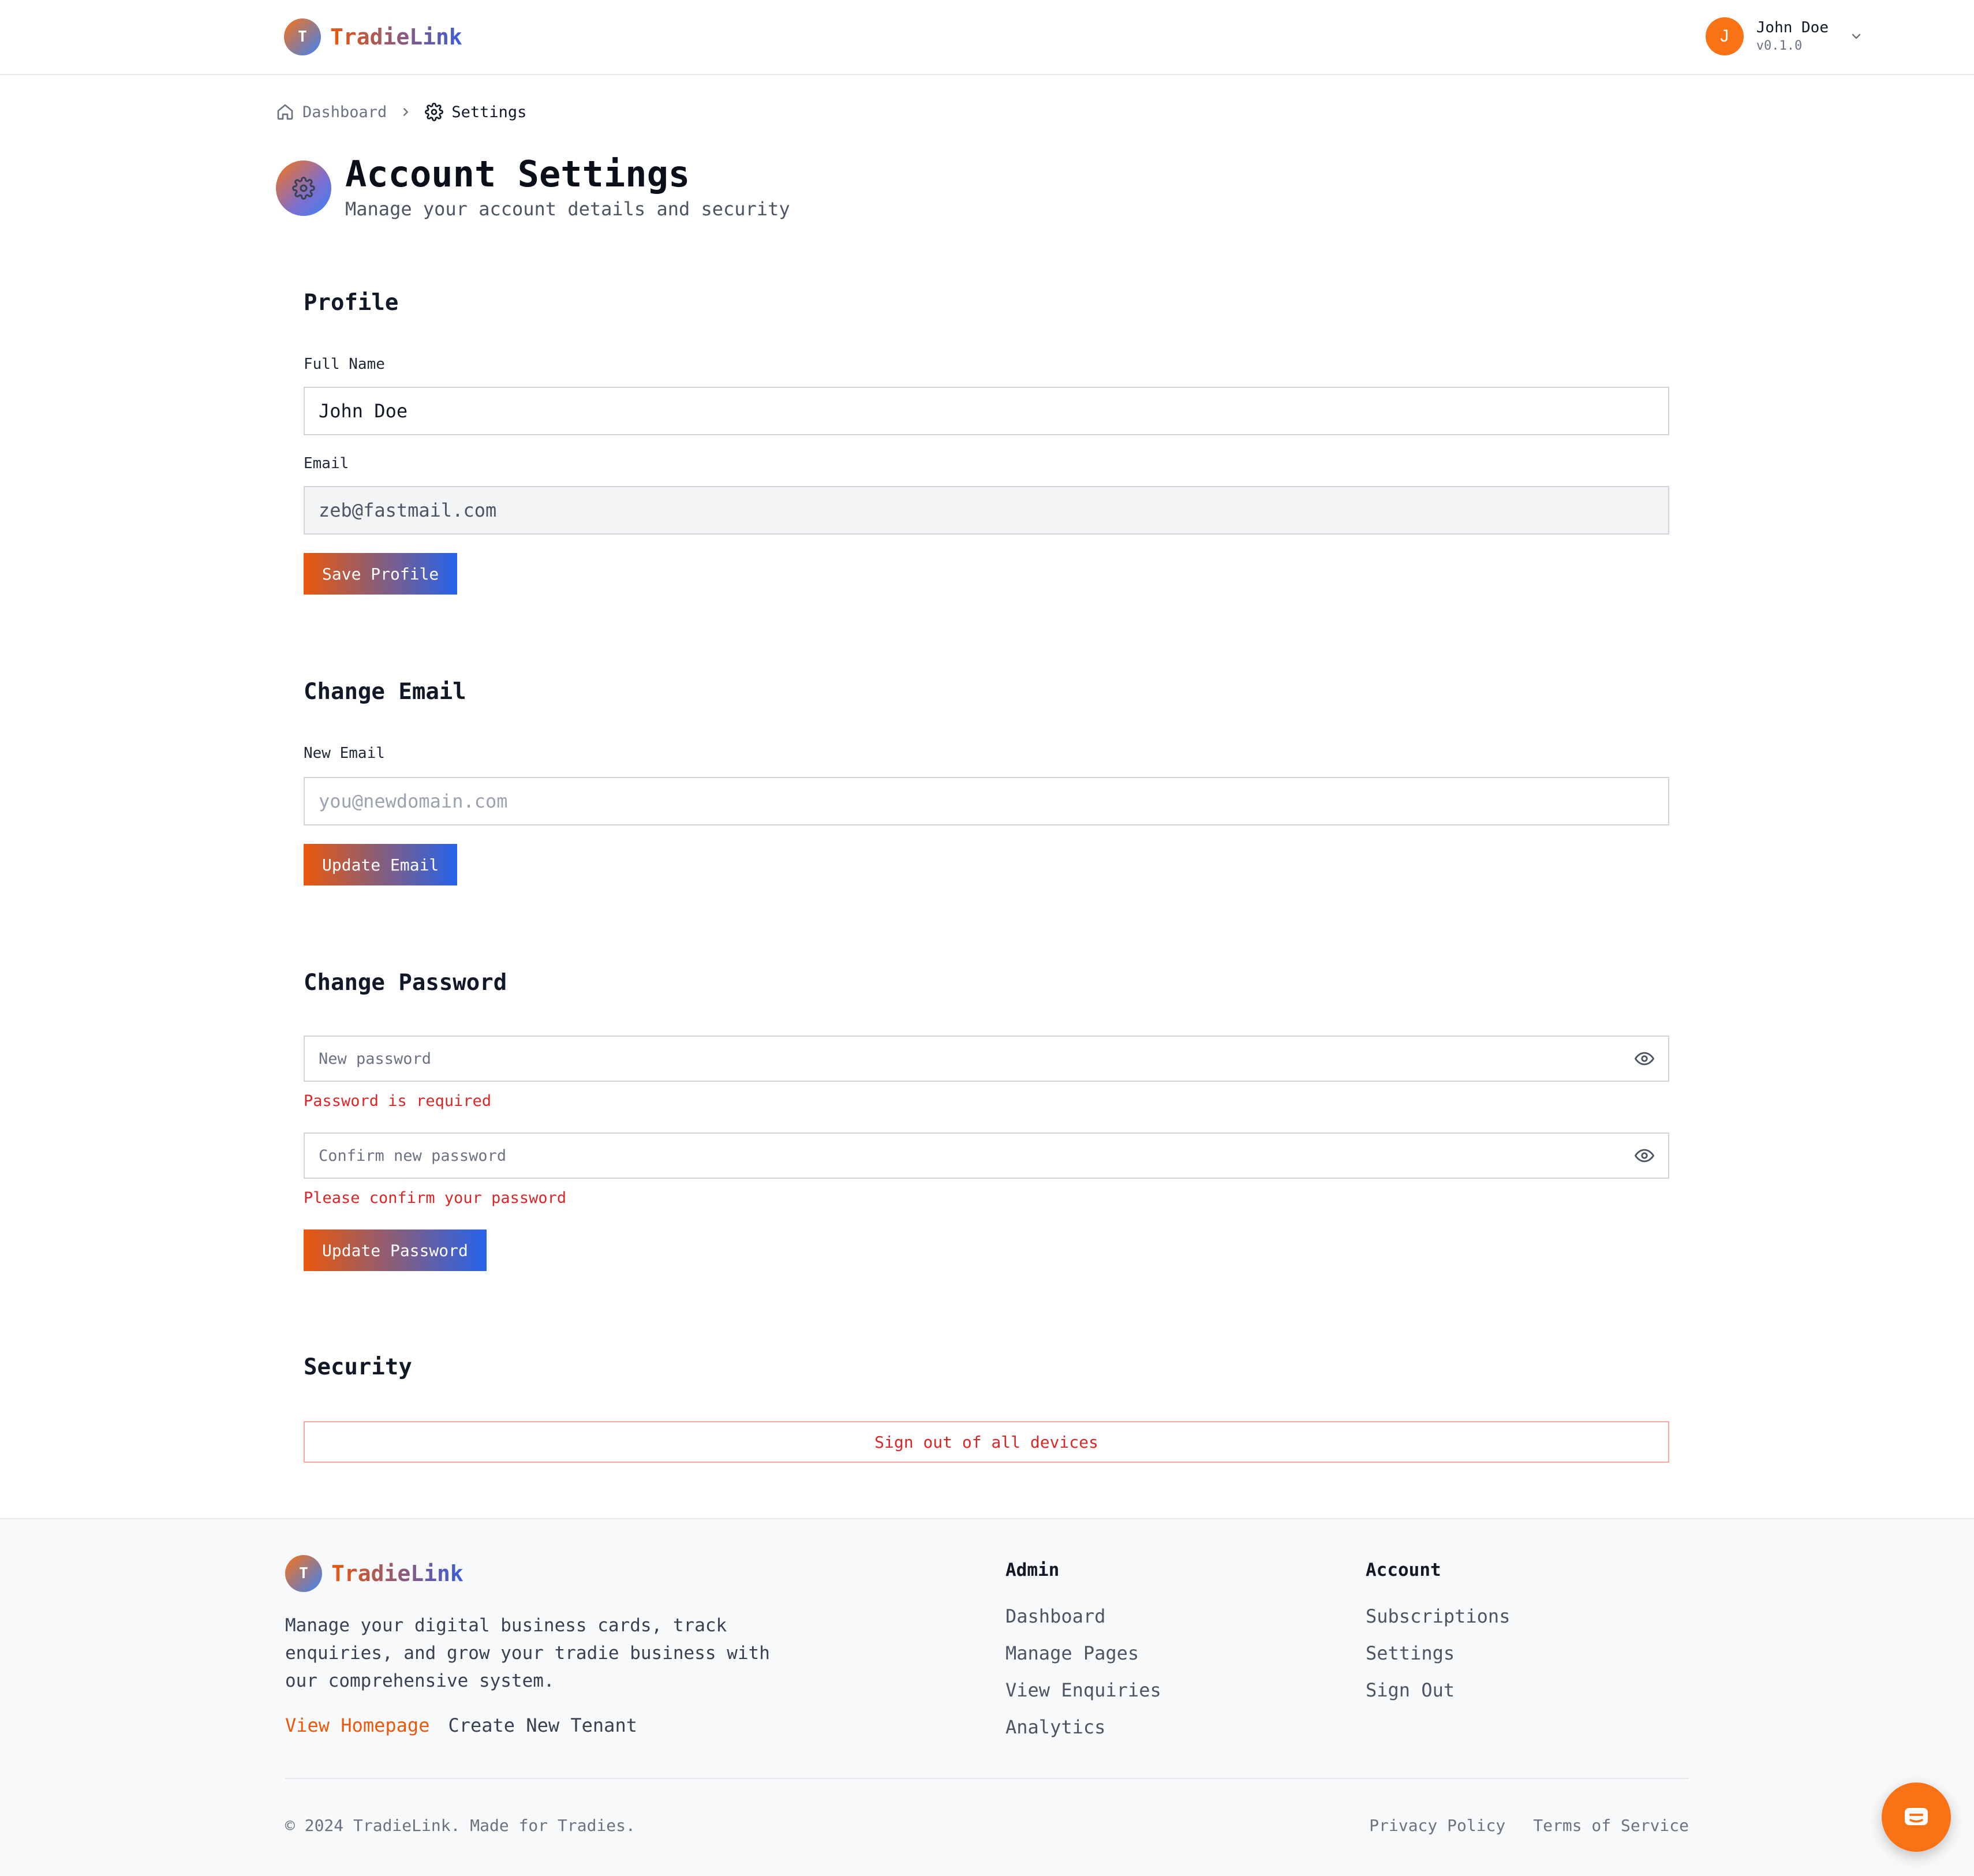 The image size is (1974, 1876). What do you see at coordinates (517, 174) in the screenshot?
I see `page-title: Account Settings` at bounding box center [517, 174].